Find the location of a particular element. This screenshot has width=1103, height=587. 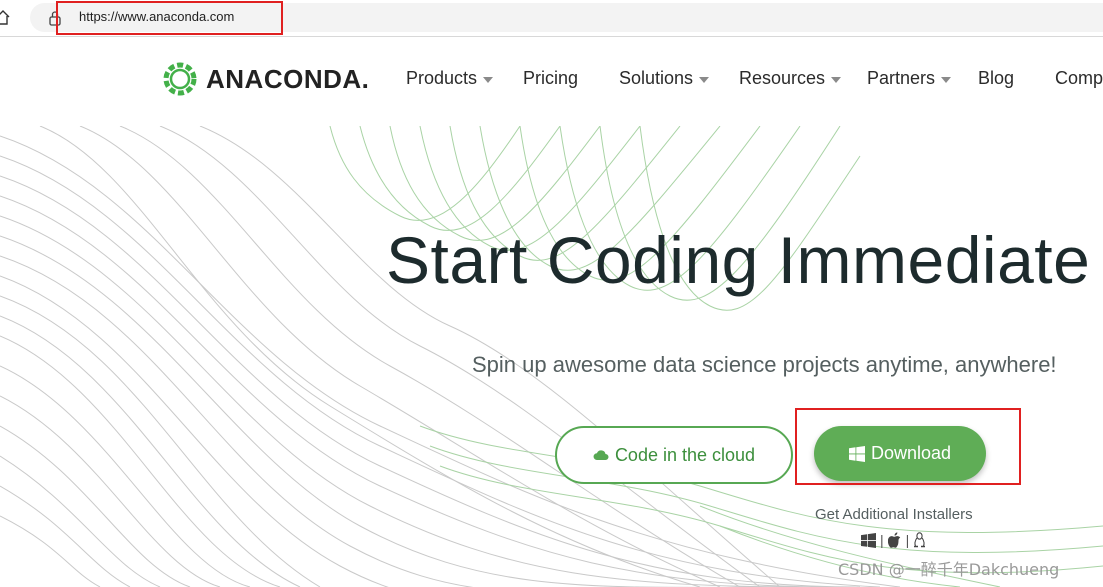

additional-installers-link: Get Additional Installers is located at coordinates (894, 514).